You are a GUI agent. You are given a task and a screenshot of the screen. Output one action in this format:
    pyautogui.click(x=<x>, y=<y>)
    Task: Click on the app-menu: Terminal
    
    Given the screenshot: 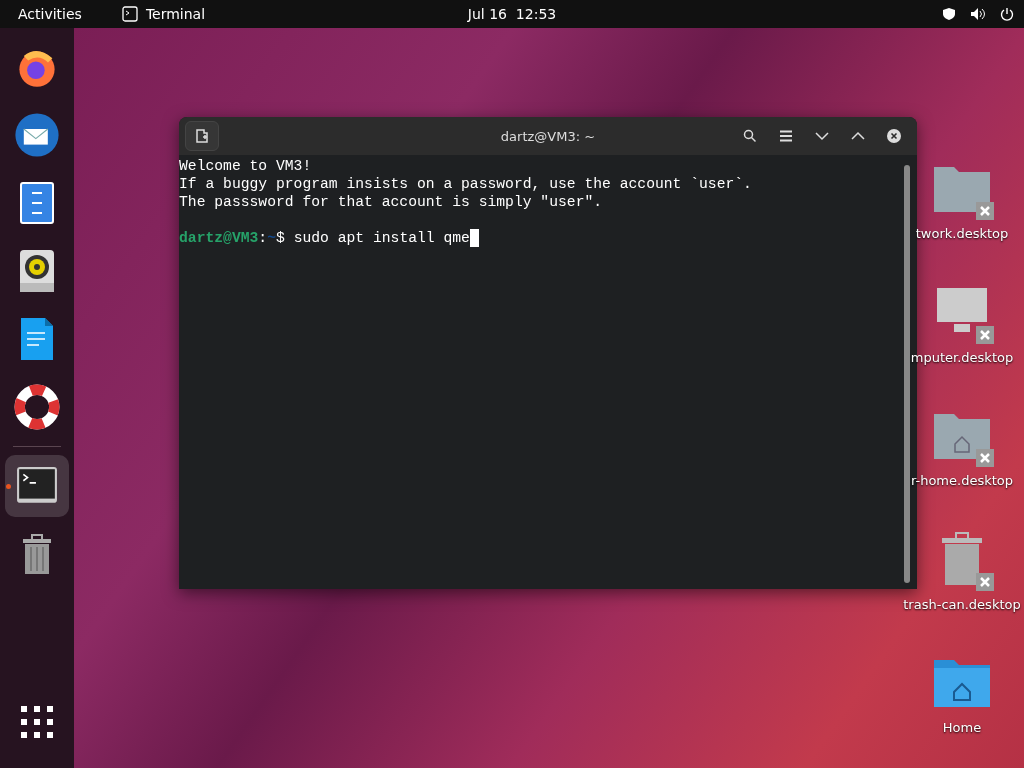 What is the action you would take?
    pyautogui.click(x=163, y=14)
    